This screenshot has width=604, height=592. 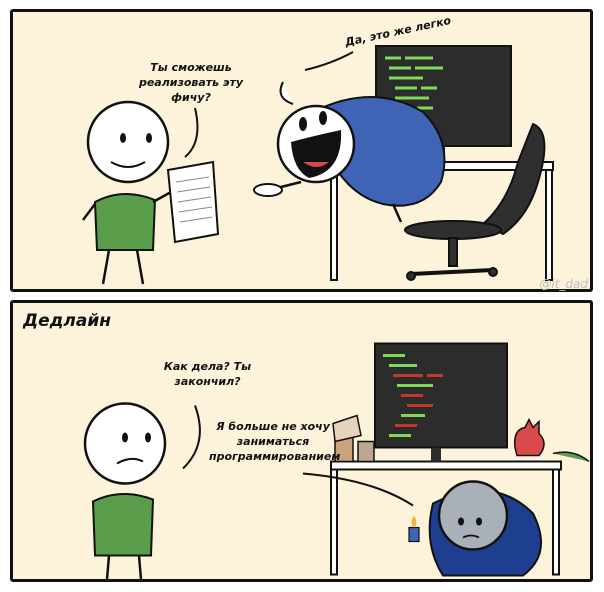 What do you see at coordinates (191, 82) in the screenshot?
I see `speech-bubble-manager: Ты сможешь реализовать эту фичу?` at bounding box center [191, 82].